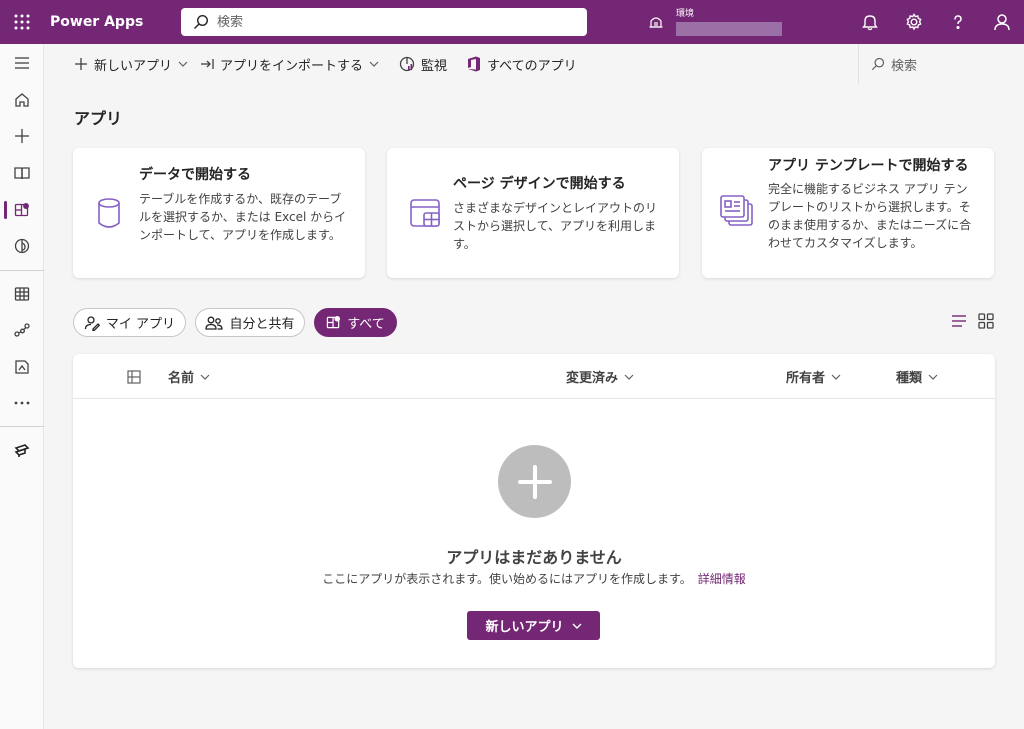 The width and height of the screenshot is (1024, 729). I want to click on table-header-row: 名前 変更済み 所有者 種類, so click(534, 376).